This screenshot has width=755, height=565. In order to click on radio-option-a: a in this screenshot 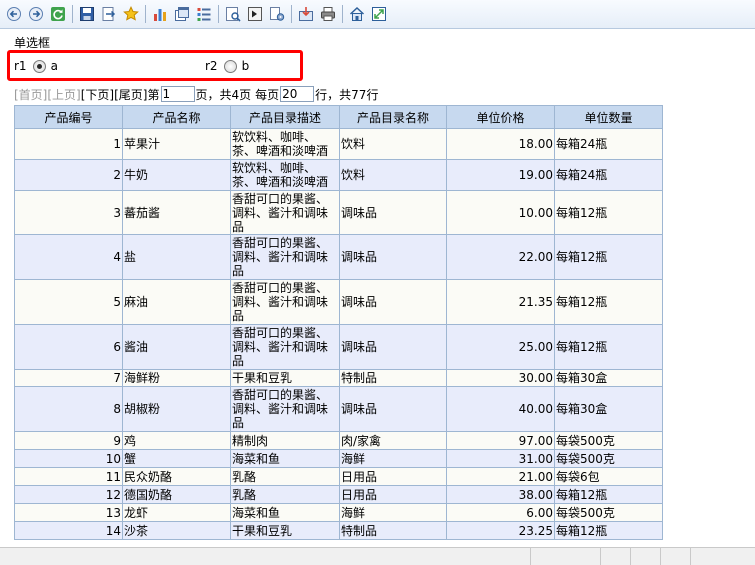, I will do `click(54, 66)`.